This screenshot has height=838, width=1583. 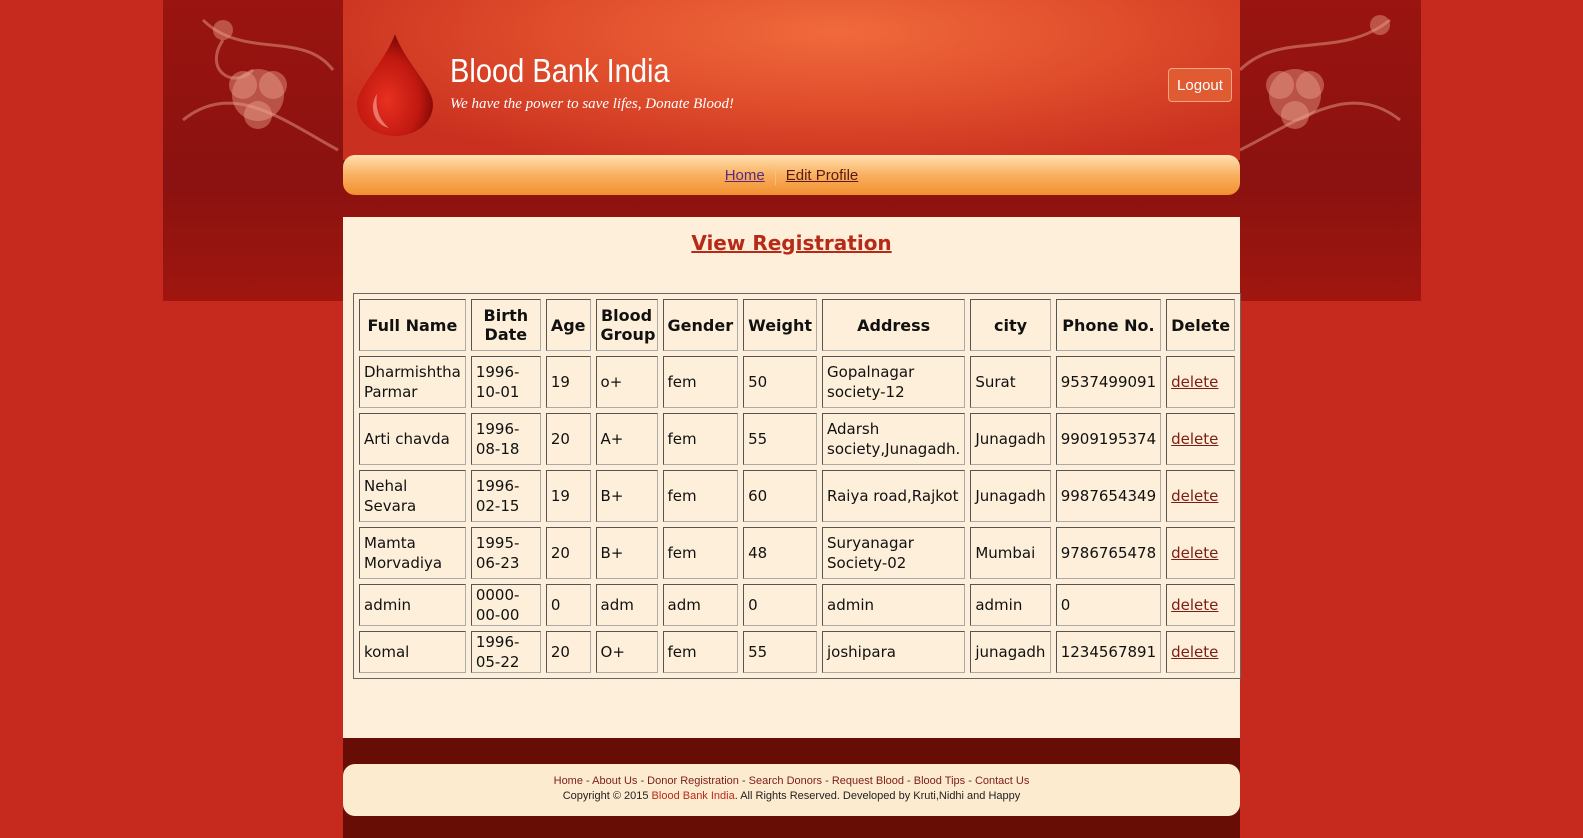 What do you see at coordinates (412, 439) in the screenshot?
I see `cell-full-name: Arti chavda` at bounding box center [412, 439].